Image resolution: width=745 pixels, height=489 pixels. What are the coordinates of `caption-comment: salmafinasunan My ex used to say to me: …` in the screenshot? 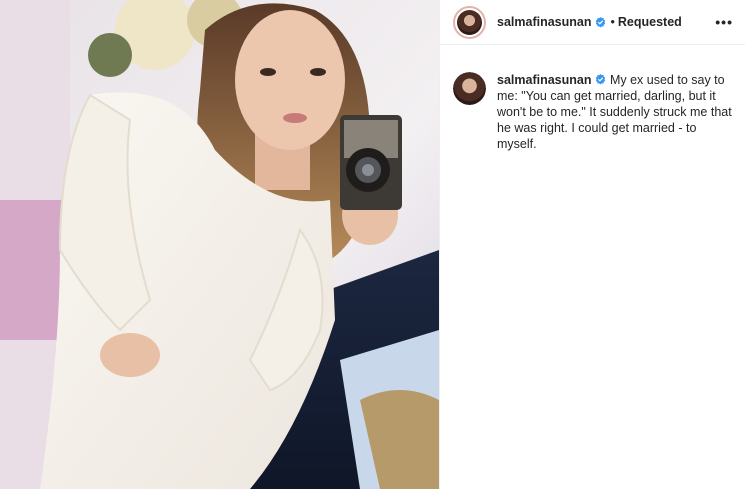 It's located at (592, 98).